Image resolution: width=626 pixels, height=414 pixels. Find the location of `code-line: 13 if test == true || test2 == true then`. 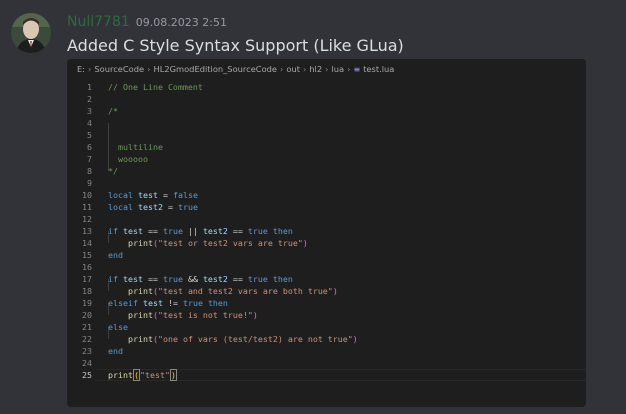

code-line: 13 if test == true || test2 == true then is located at coordinates (326, 231).